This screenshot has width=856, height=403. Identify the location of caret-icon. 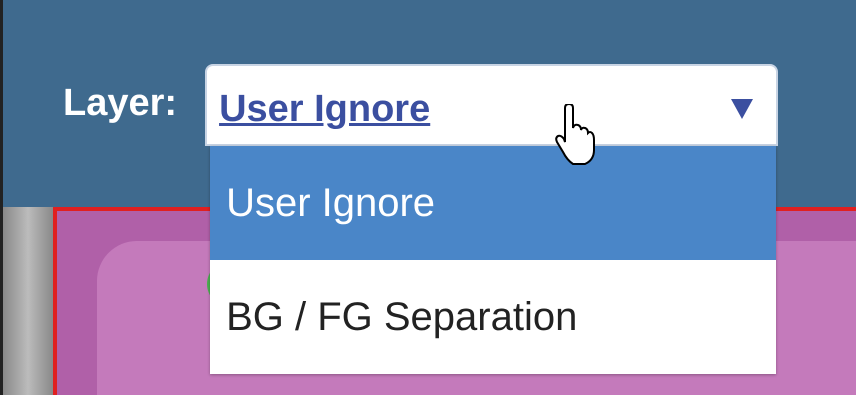
(742, 109).